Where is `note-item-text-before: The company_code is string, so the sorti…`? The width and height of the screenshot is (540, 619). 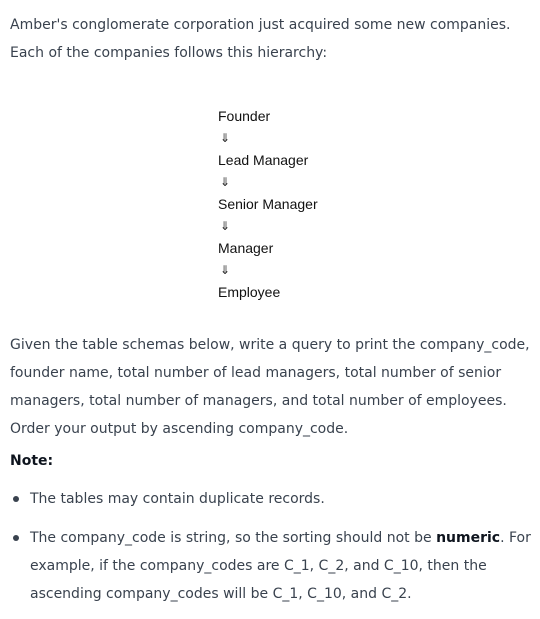 note-item-text-before: The company_code is string, so the sorti… is located at coordinates (233, 538).